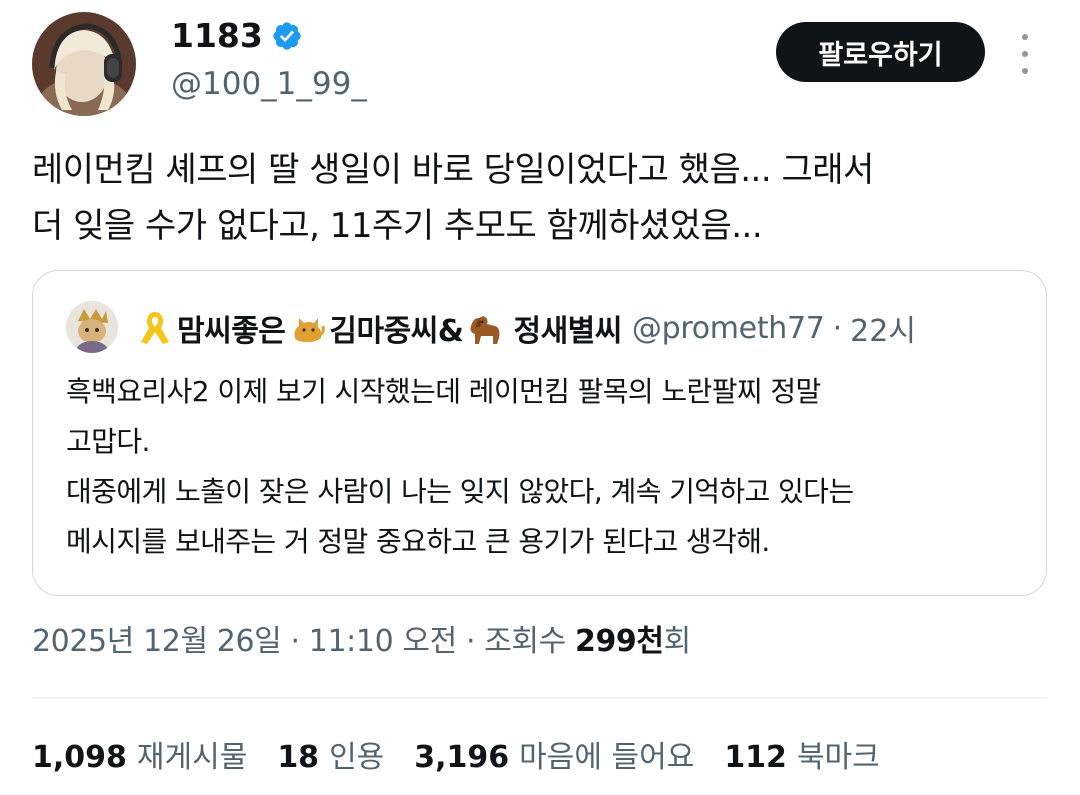  I want to click on avatar-image, so click(84, 64).